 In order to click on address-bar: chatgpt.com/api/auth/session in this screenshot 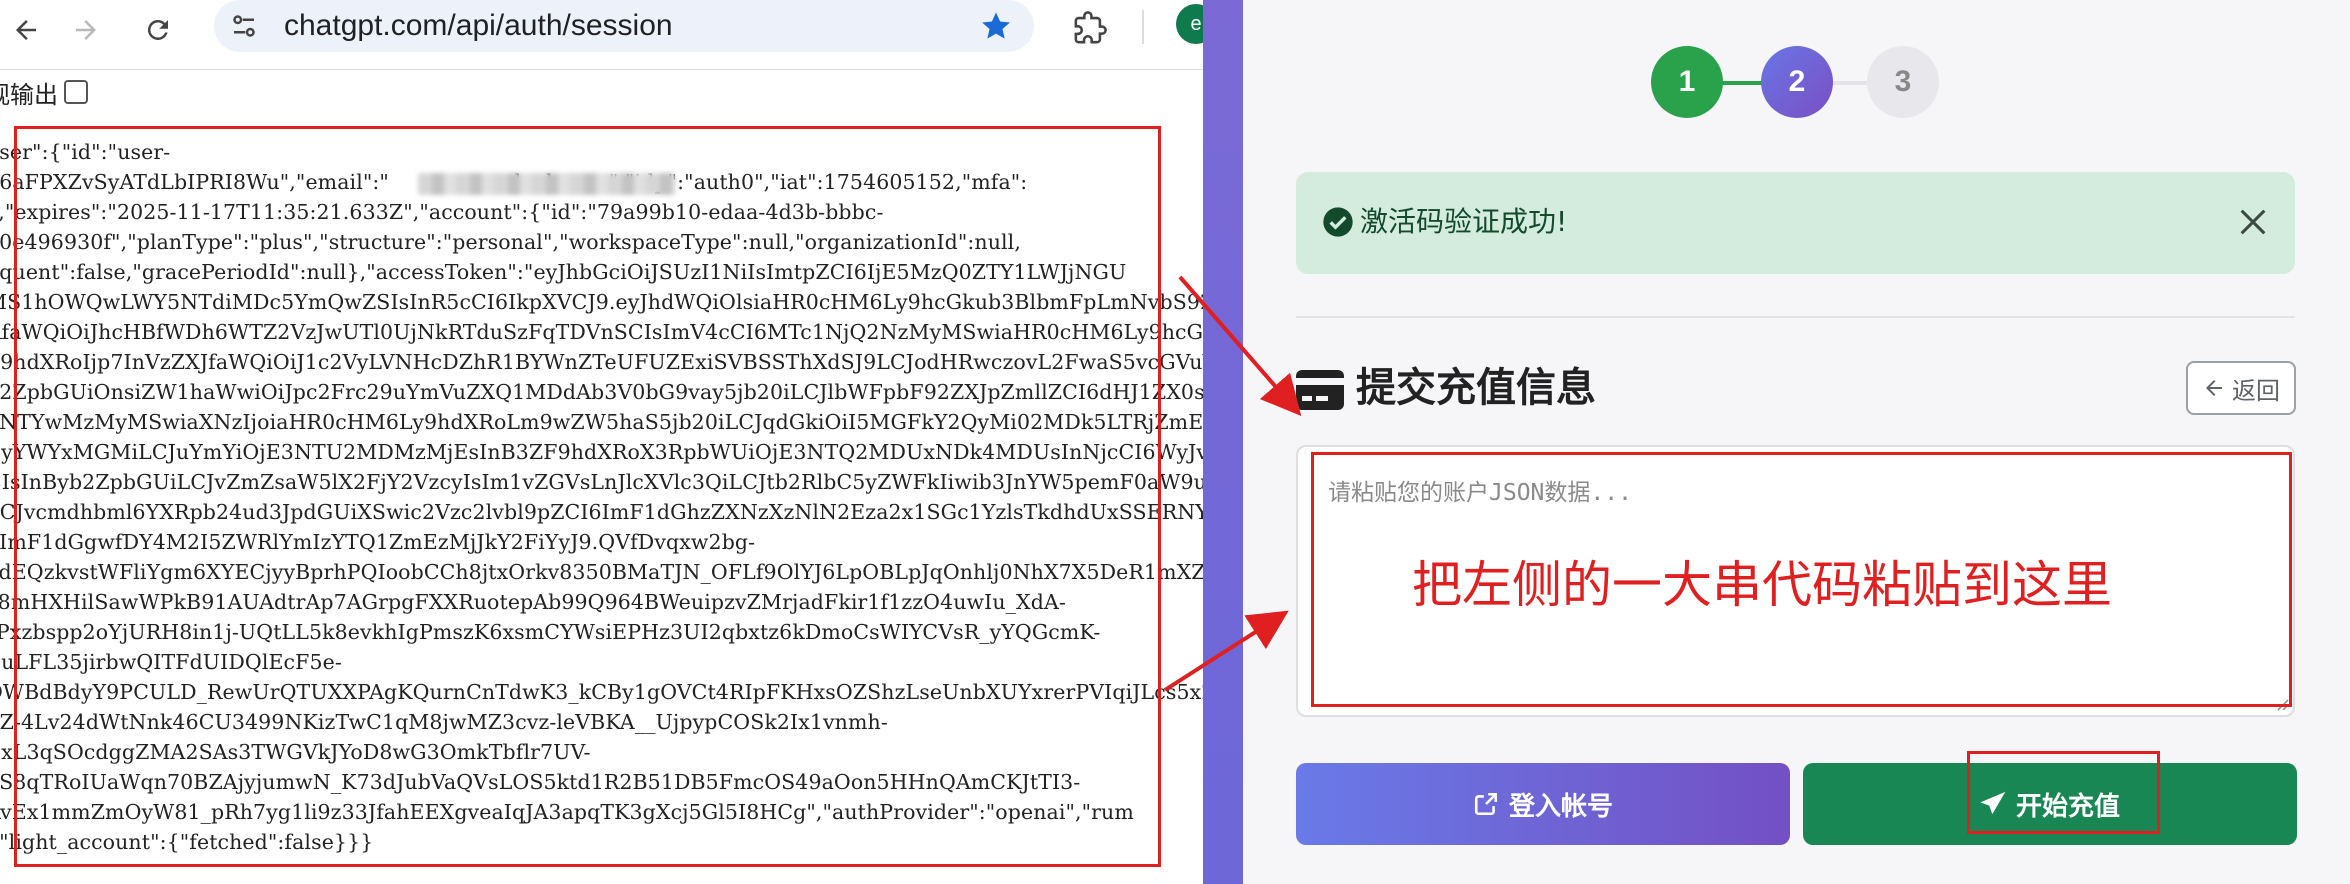, I will do `click(624, 26)`.